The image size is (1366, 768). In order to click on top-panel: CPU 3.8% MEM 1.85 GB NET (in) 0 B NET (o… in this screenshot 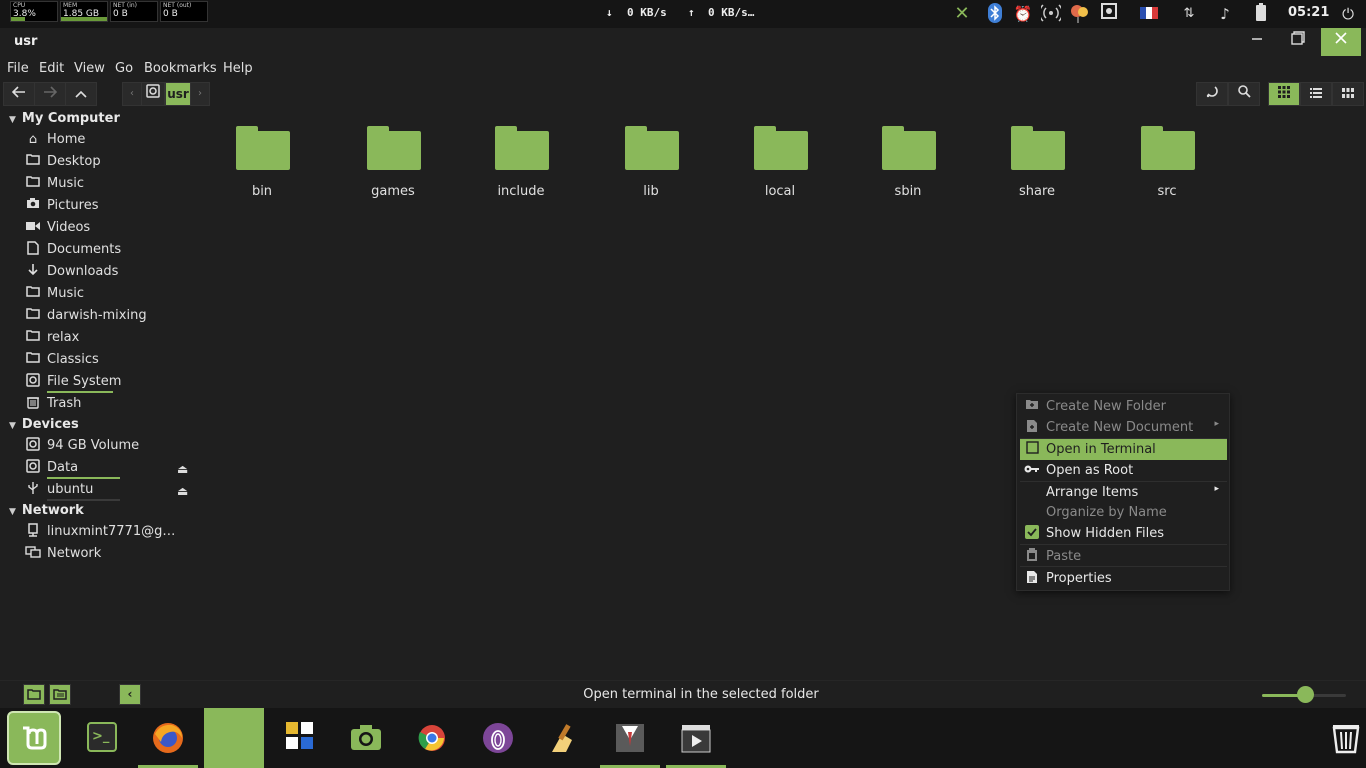, I will do `click(683, 14)`.